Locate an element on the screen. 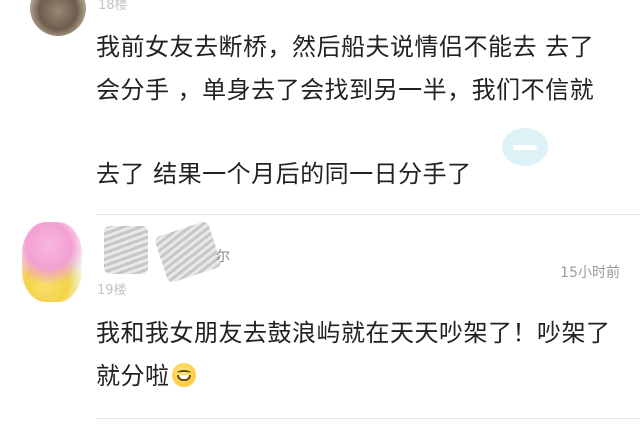 This screenshot has height=426, width=640. floor-number: 19楼 is located at coordinates (112, 290).